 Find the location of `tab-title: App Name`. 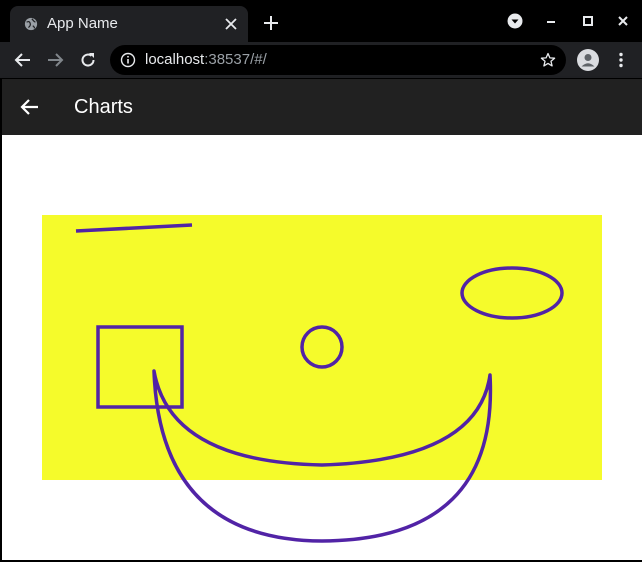

tab-title: App Name is located at coordinates (82, 23).